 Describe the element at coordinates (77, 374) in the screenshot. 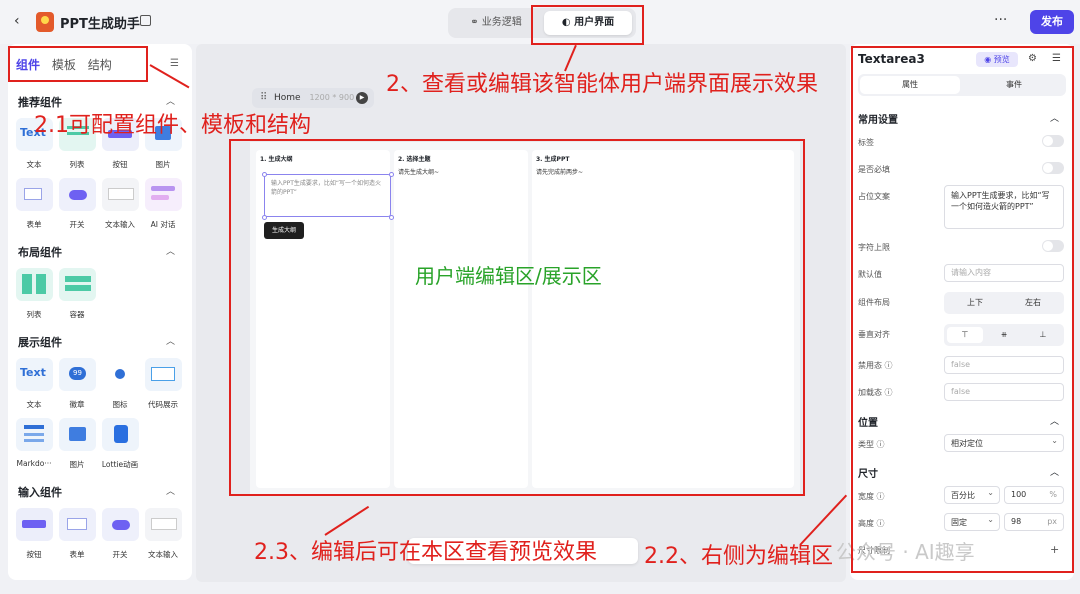

I see `component-tile: 99` at that location.